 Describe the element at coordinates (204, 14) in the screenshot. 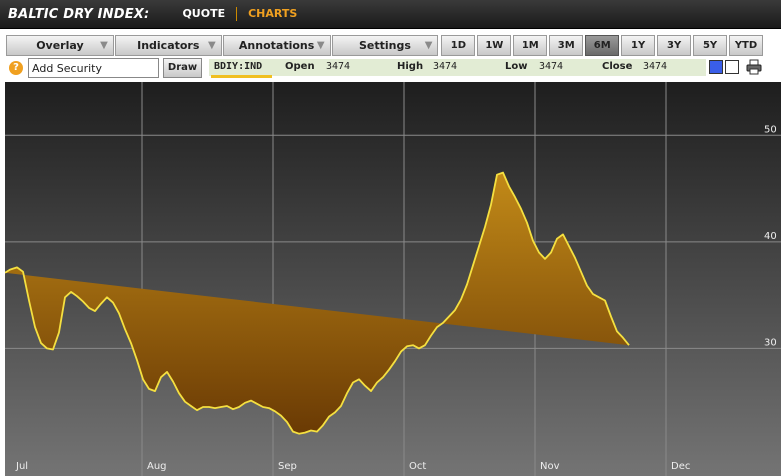

I see `tab-quote: QUOTE` at that location.